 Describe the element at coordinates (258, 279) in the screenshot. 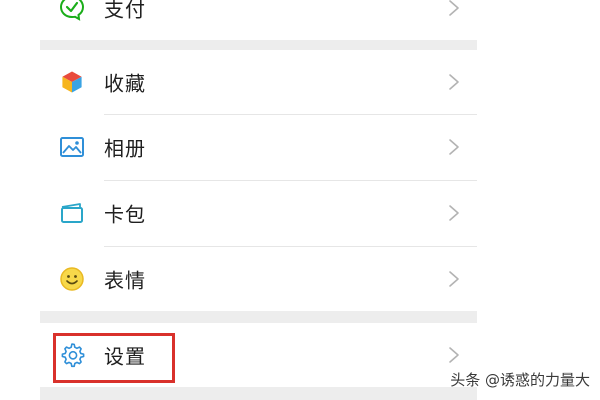

I see `menu-item-stickers: 表情` at that location.